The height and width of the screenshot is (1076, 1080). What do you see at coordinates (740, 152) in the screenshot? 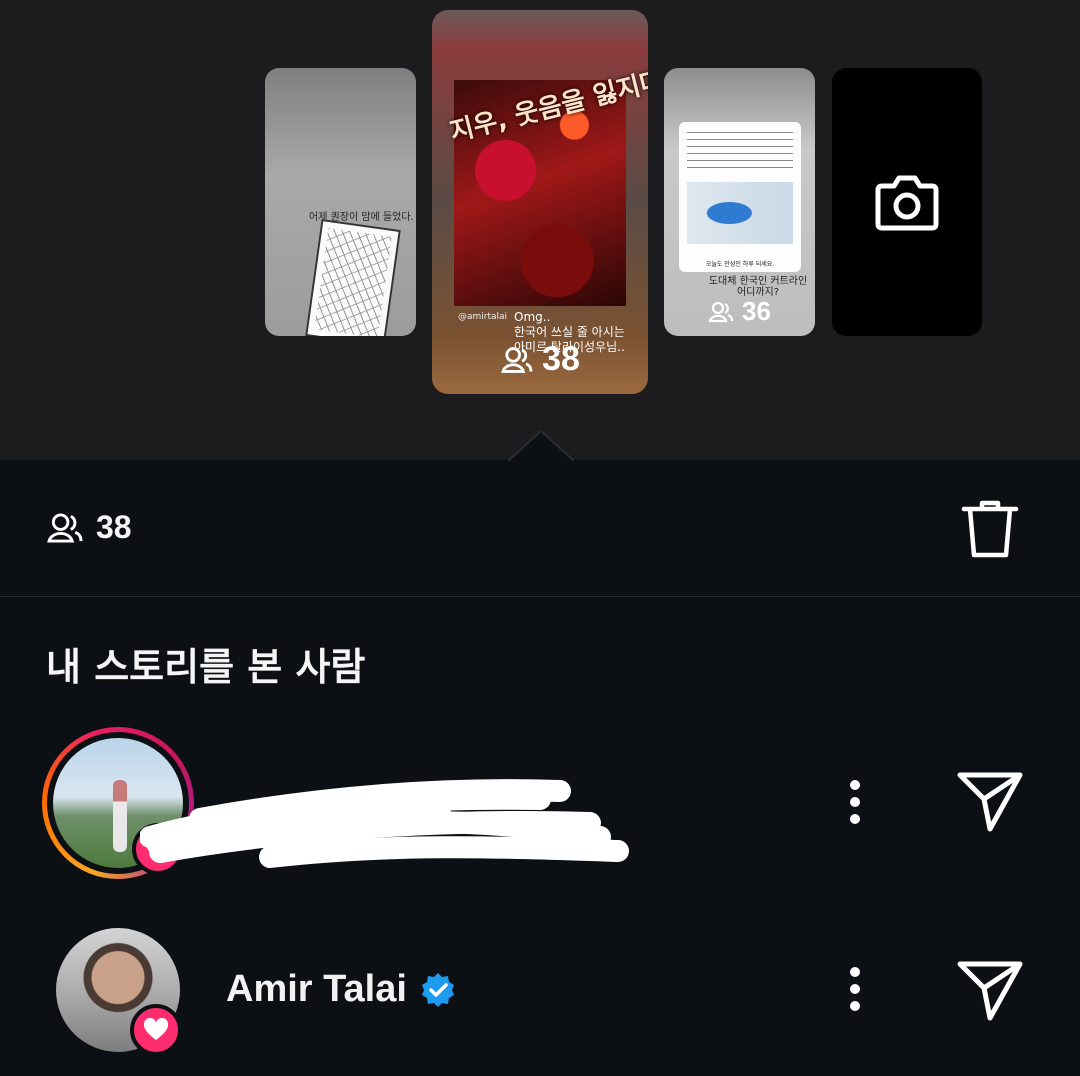
I see `document-text-lines` at bounding box center [740, 152].